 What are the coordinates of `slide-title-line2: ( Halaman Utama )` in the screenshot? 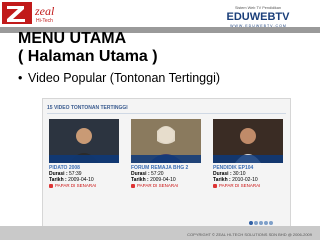 It's located at (88, 56).